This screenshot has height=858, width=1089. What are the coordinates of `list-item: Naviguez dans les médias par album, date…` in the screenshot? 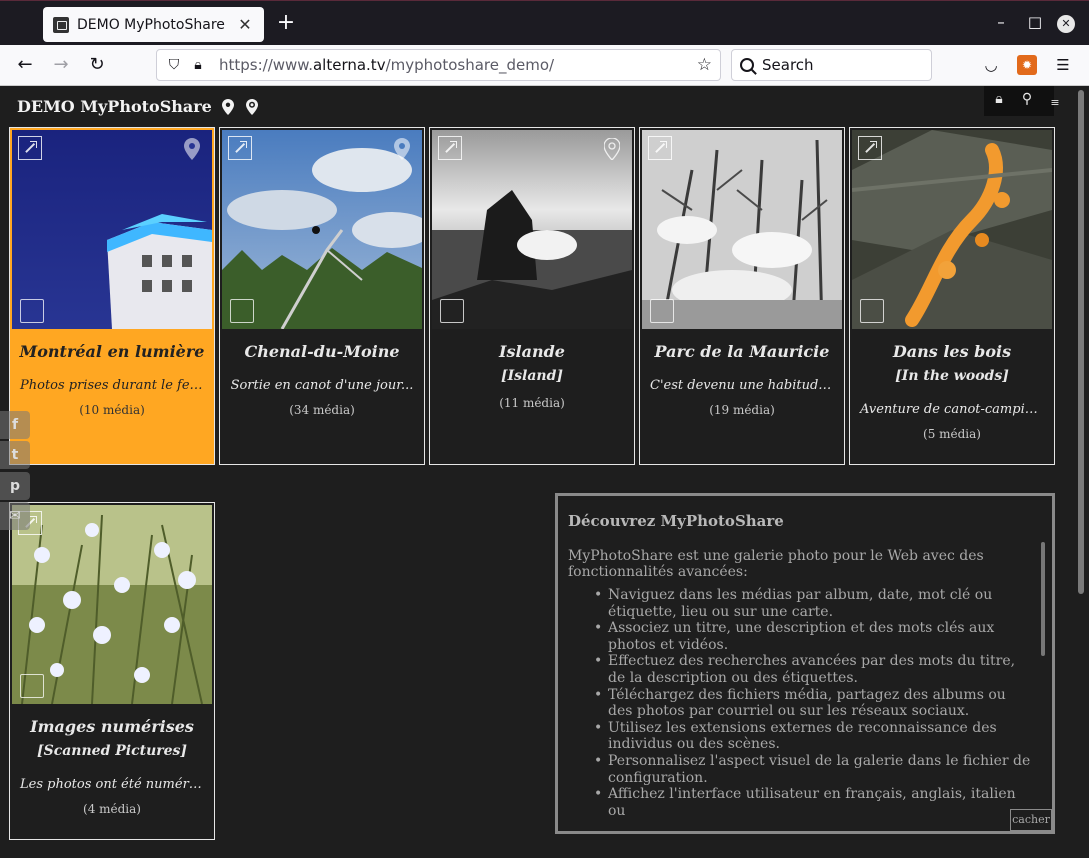 It's located at (813, 603).